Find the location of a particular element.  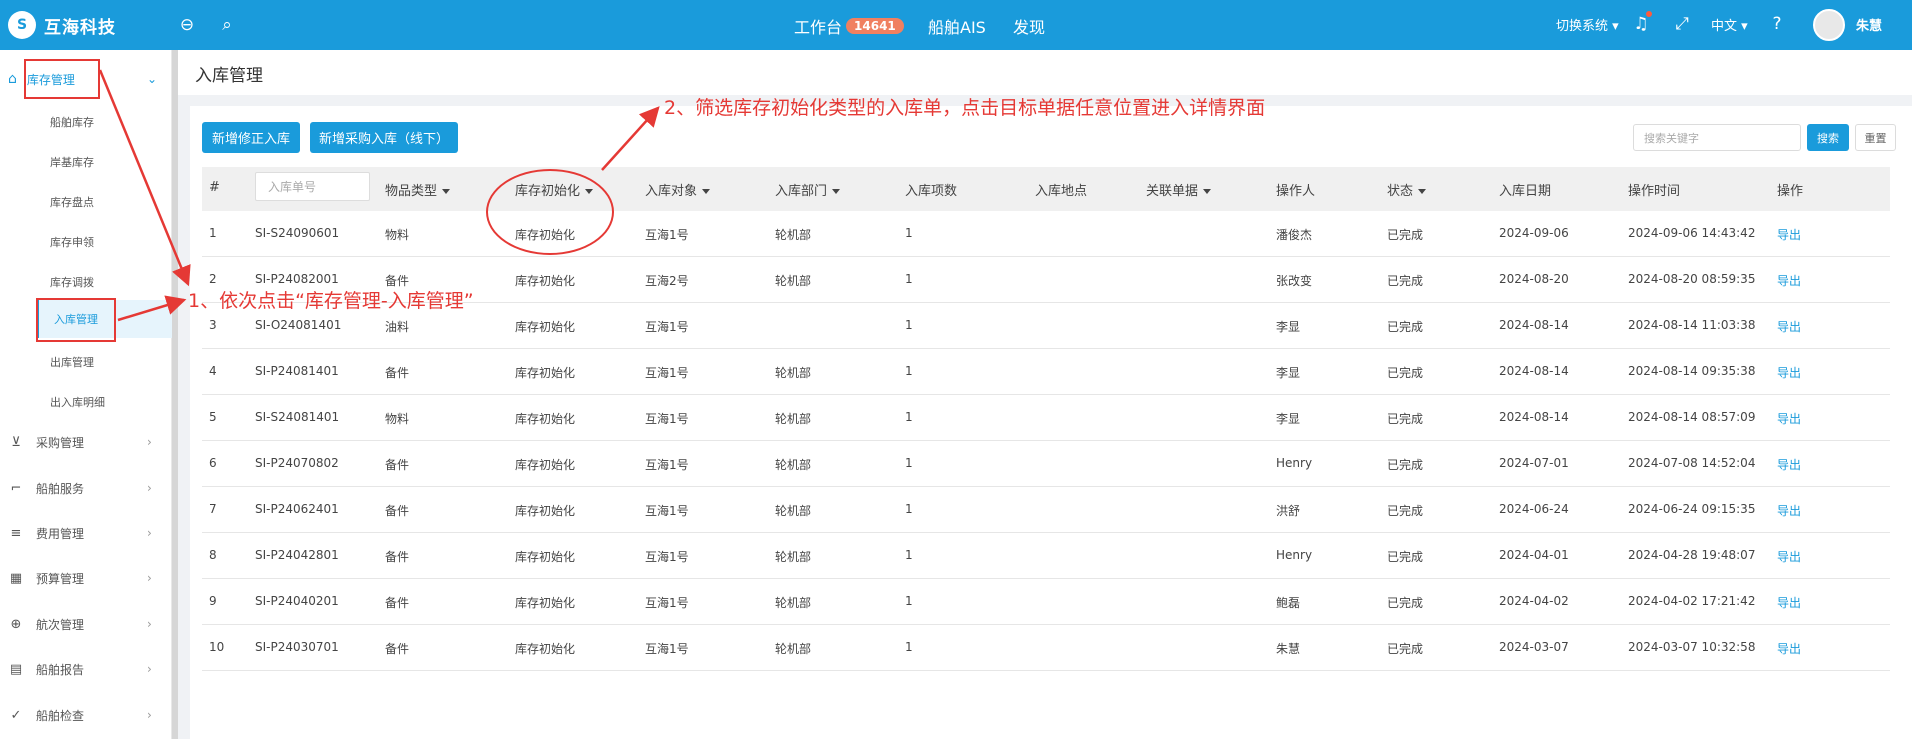

cell-status: 已完成 is located at coordinates (1405, 235).